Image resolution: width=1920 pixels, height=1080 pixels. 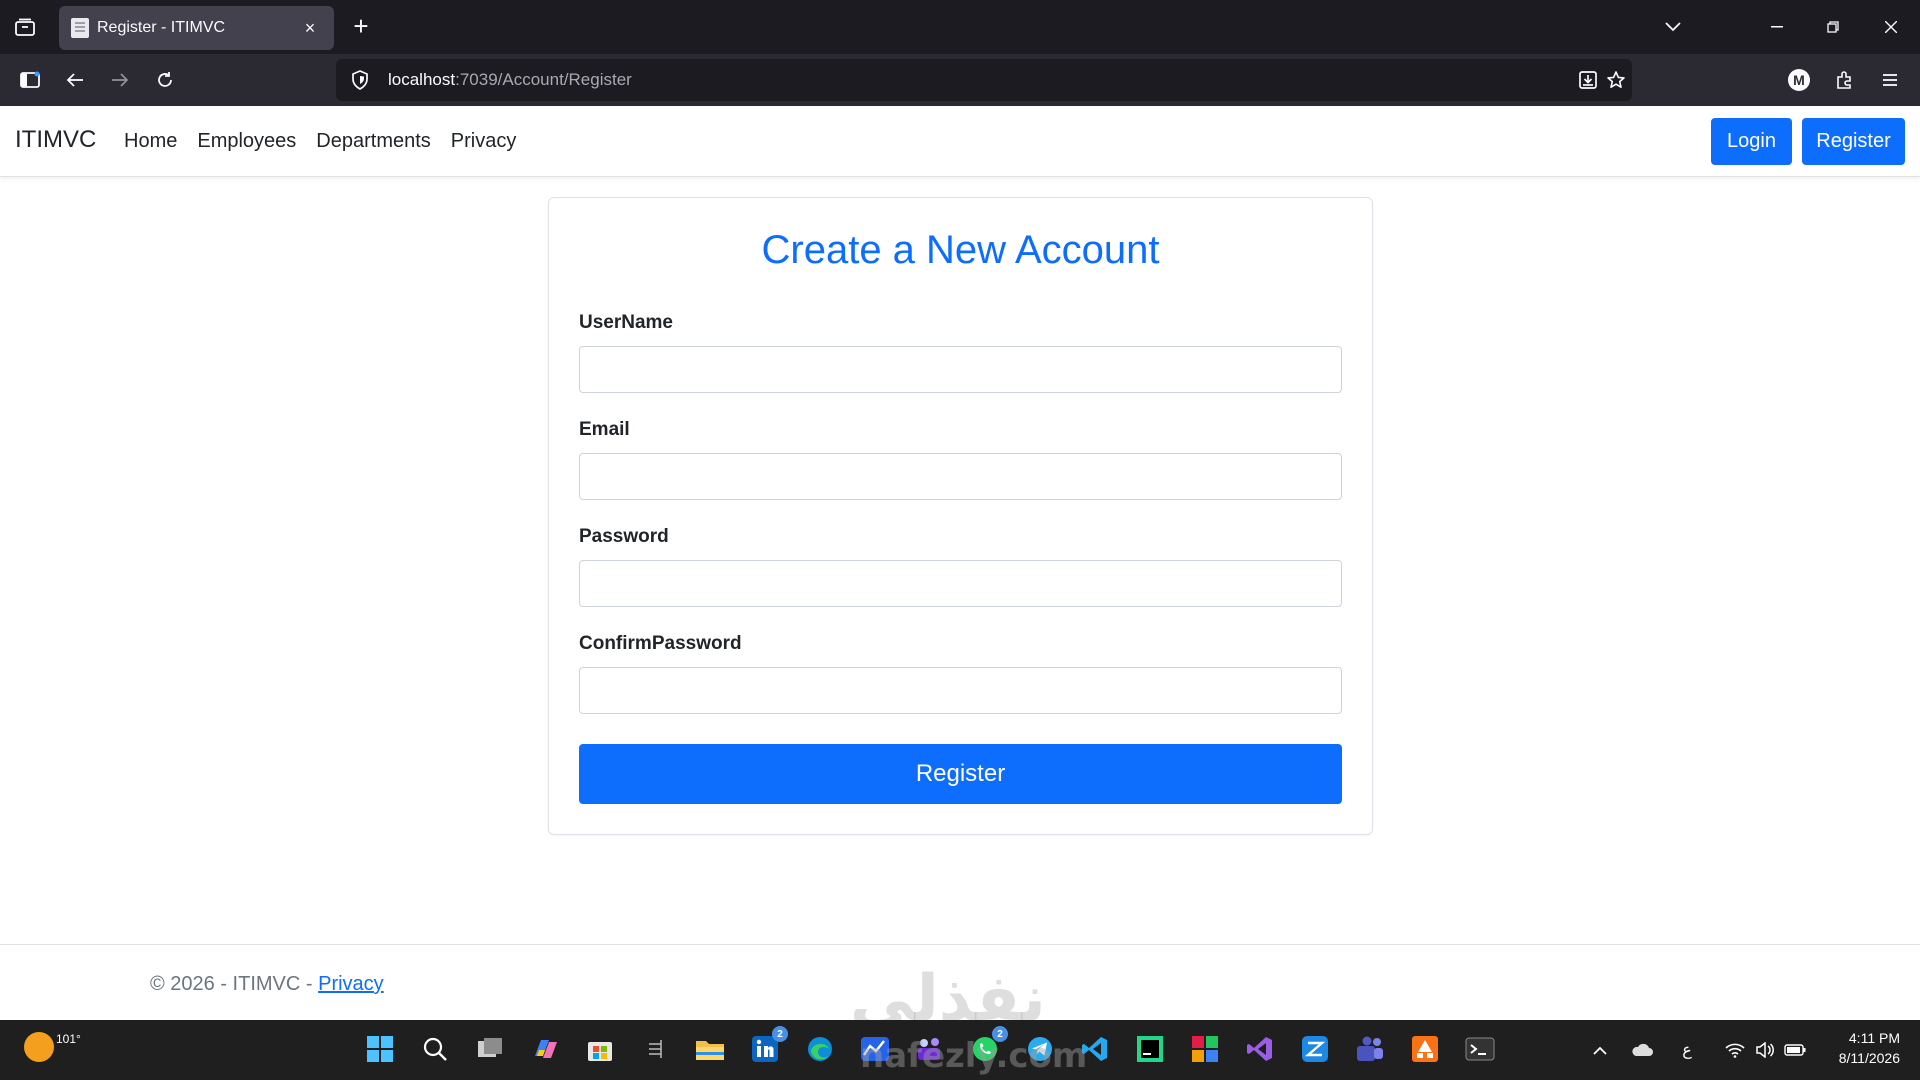 I want to click on teams-icon, so click(x=1370, y=1049).